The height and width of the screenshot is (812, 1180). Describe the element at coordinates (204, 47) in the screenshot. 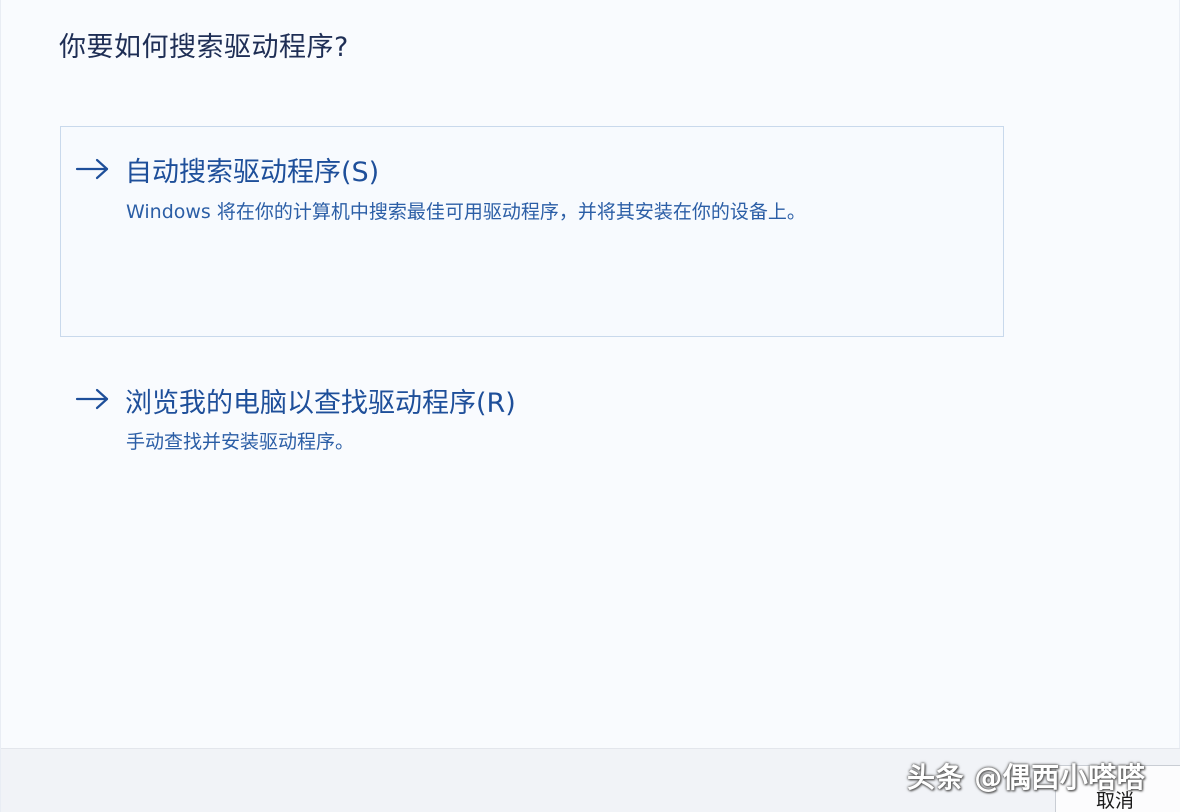

I see `dialog-title: 你要如何搜索驱动程序?` at that location.